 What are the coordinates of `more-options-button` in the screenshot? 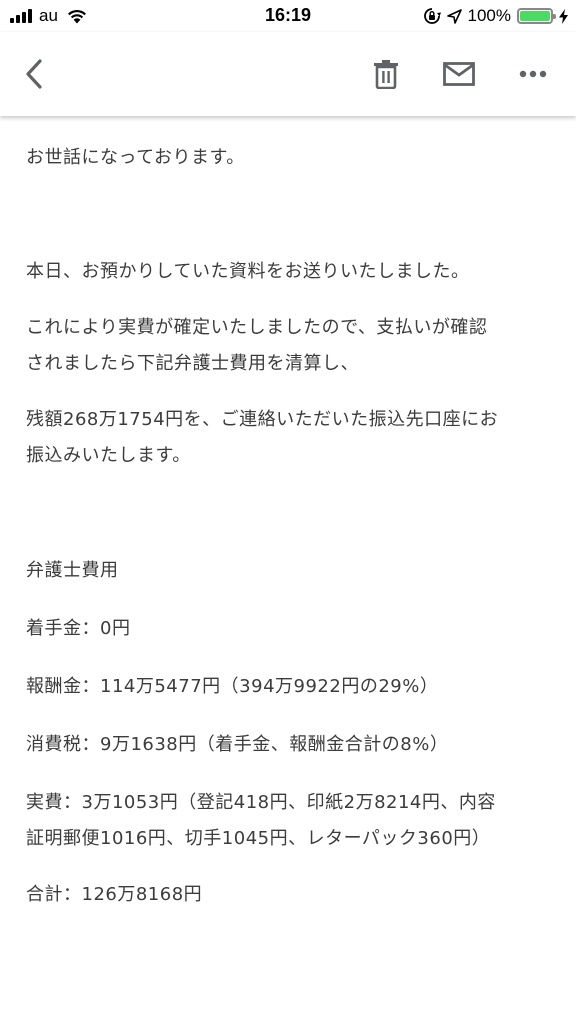 It's located at (533, 74).